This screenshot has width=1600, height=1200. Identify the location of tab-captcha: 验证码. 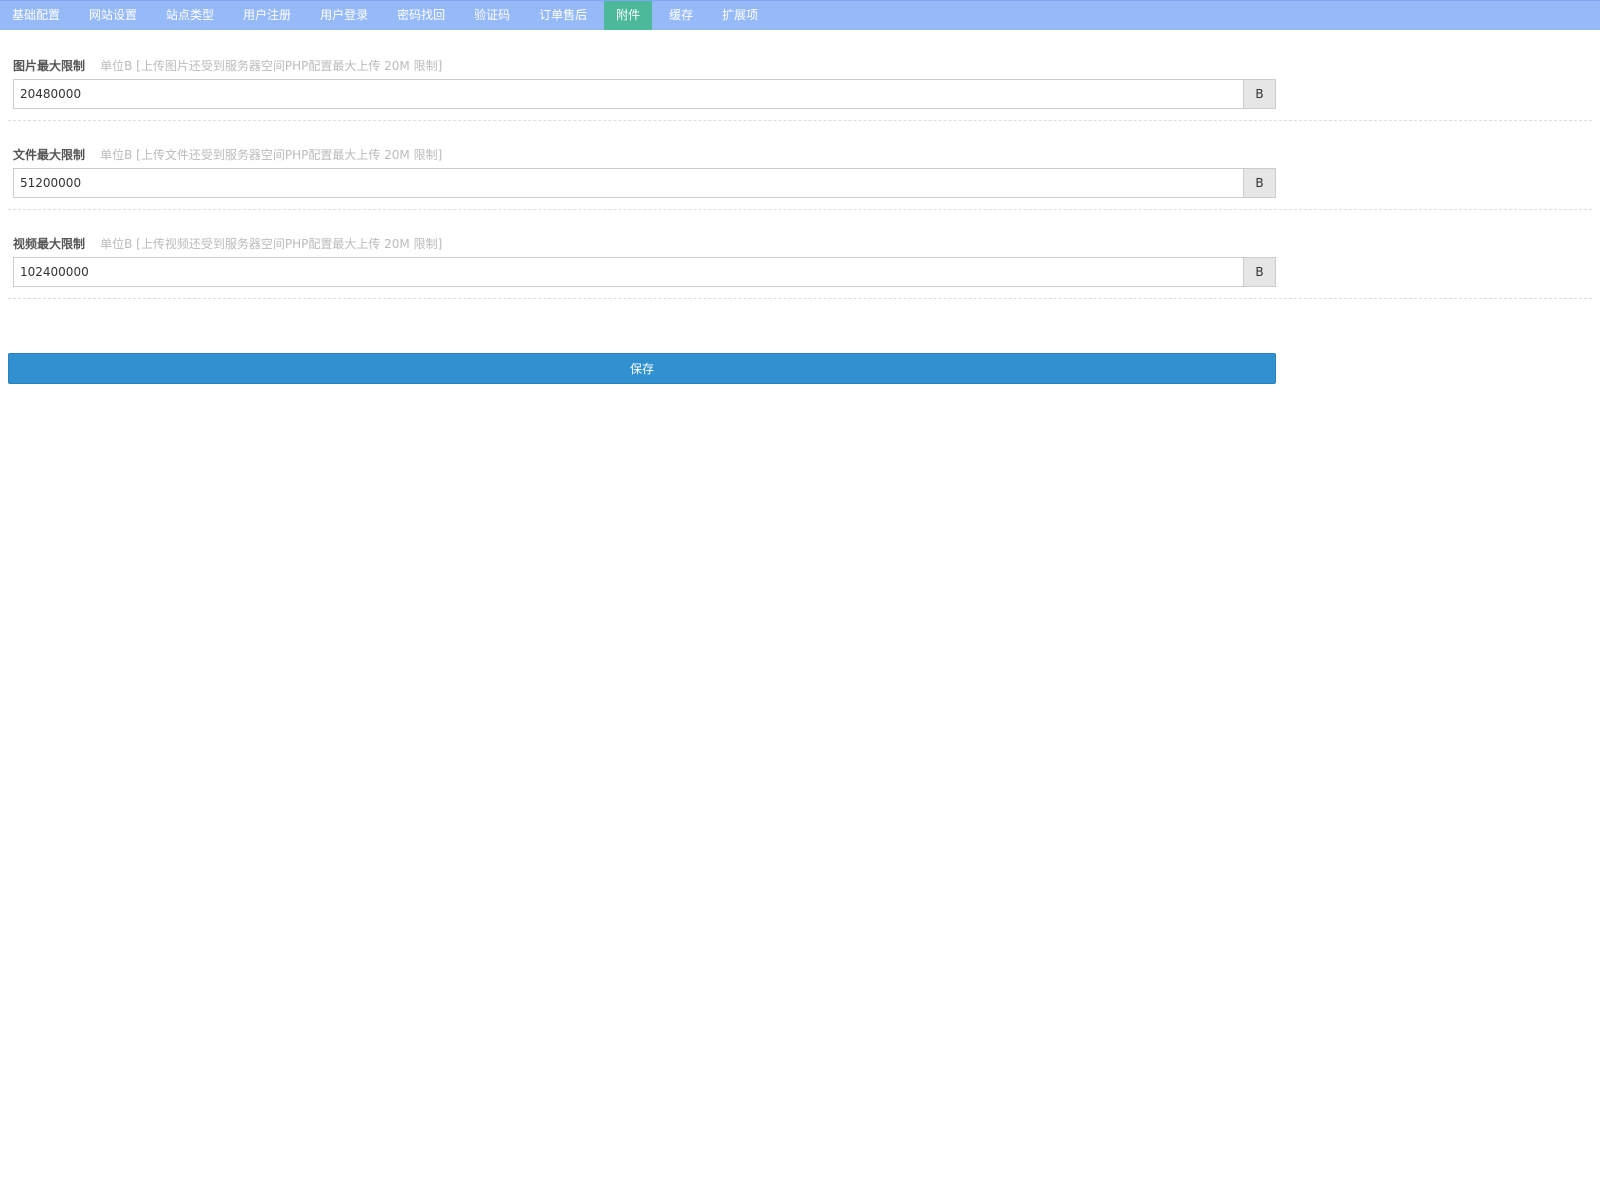
(492, 15).